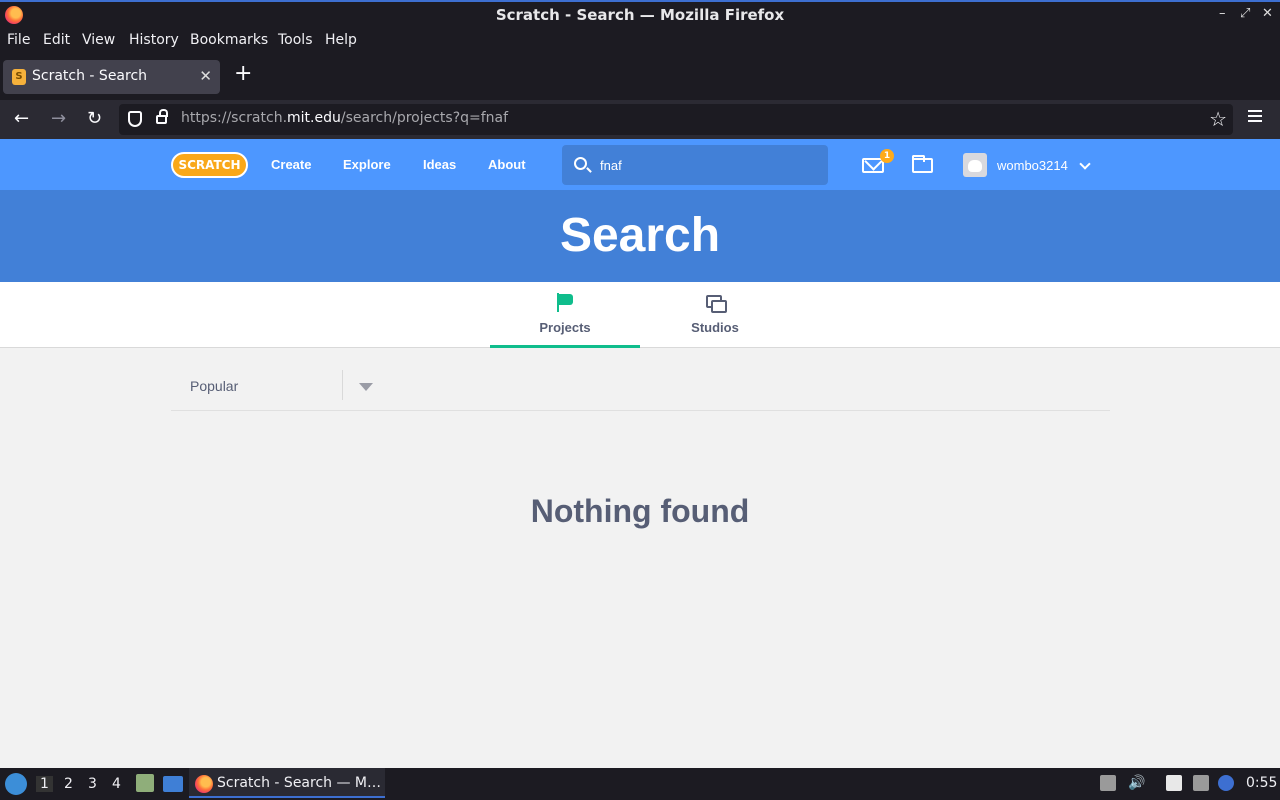  Describe the element at coordinates (1218, 119) in the screenshot. I see `bookmark-star-icon: ☆` at that location.